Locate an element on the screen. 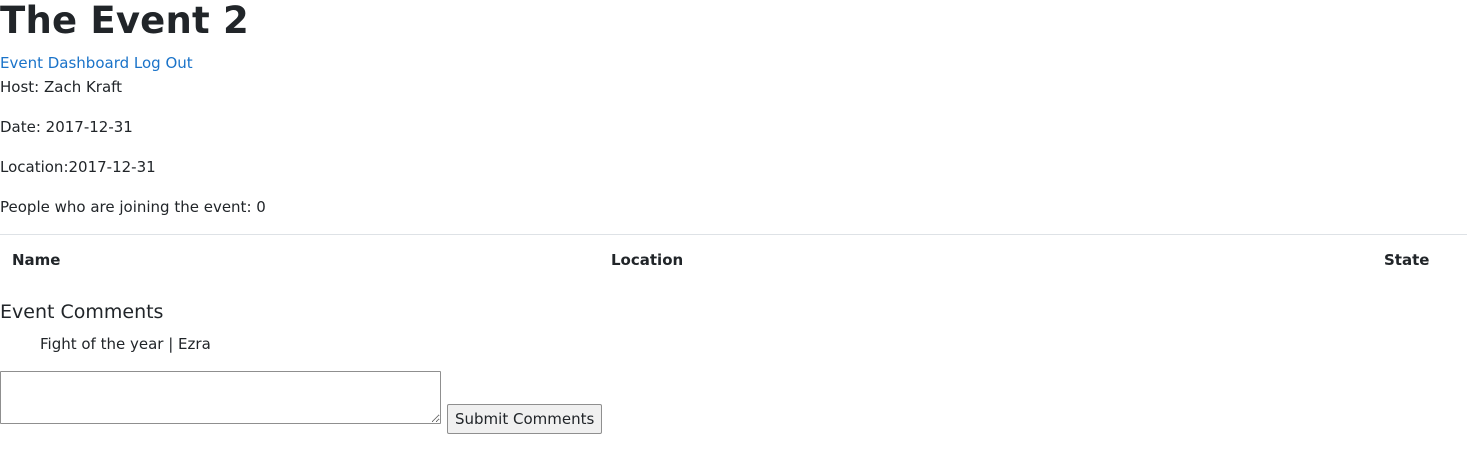  location-text: Location:2017-12-31 is located at coordinates (78, 167).